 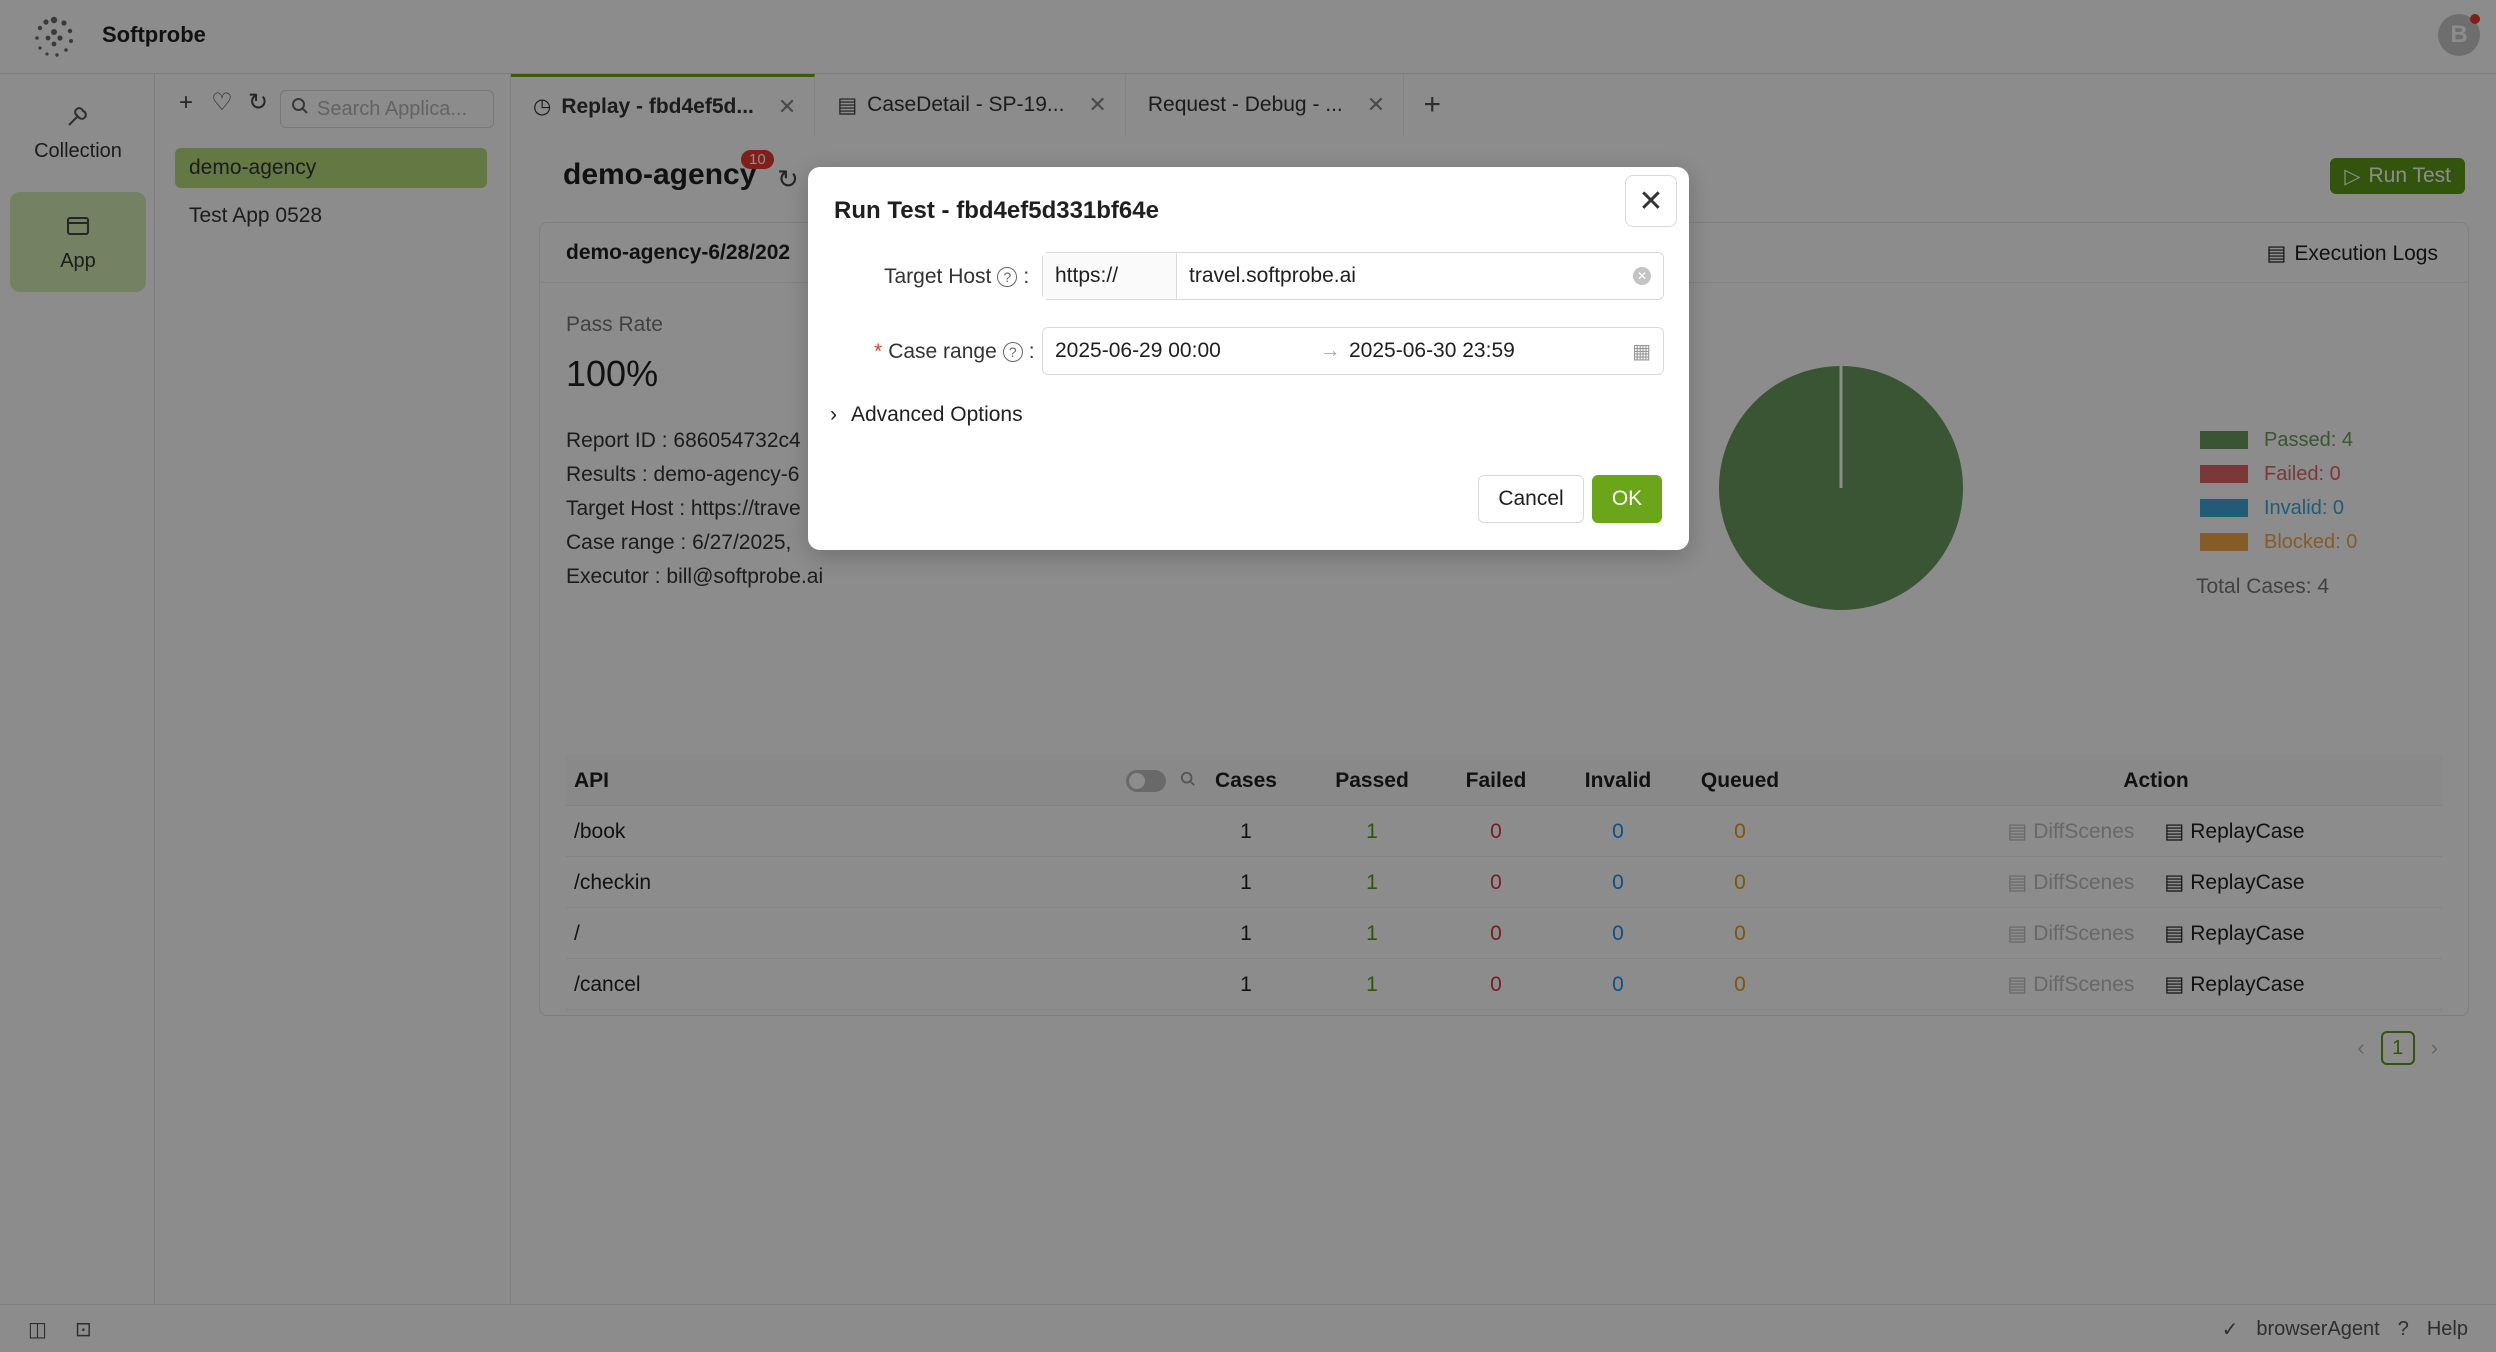 I want to click on target-host-label-text: Target Host, so click(x=938, y=276).